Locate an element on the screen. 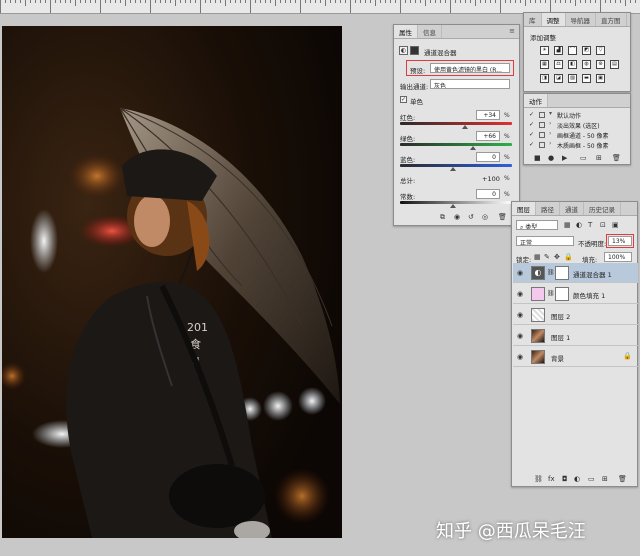  layer-row: ◉ 背景 🔒 is located at coordinates (575, 357).